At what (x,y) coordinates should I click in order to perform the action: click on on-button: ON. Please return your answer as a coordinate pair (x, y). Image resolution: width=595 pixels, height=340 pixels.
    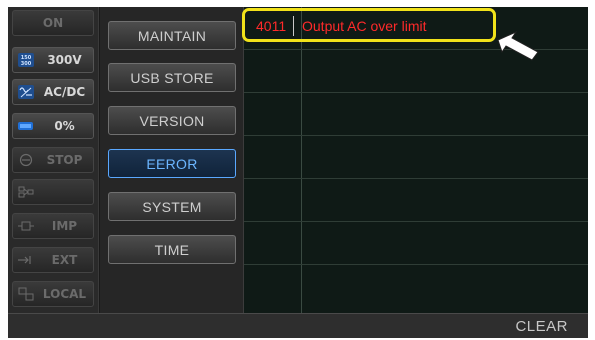
    Looking at the image, I should click on (53, 23).